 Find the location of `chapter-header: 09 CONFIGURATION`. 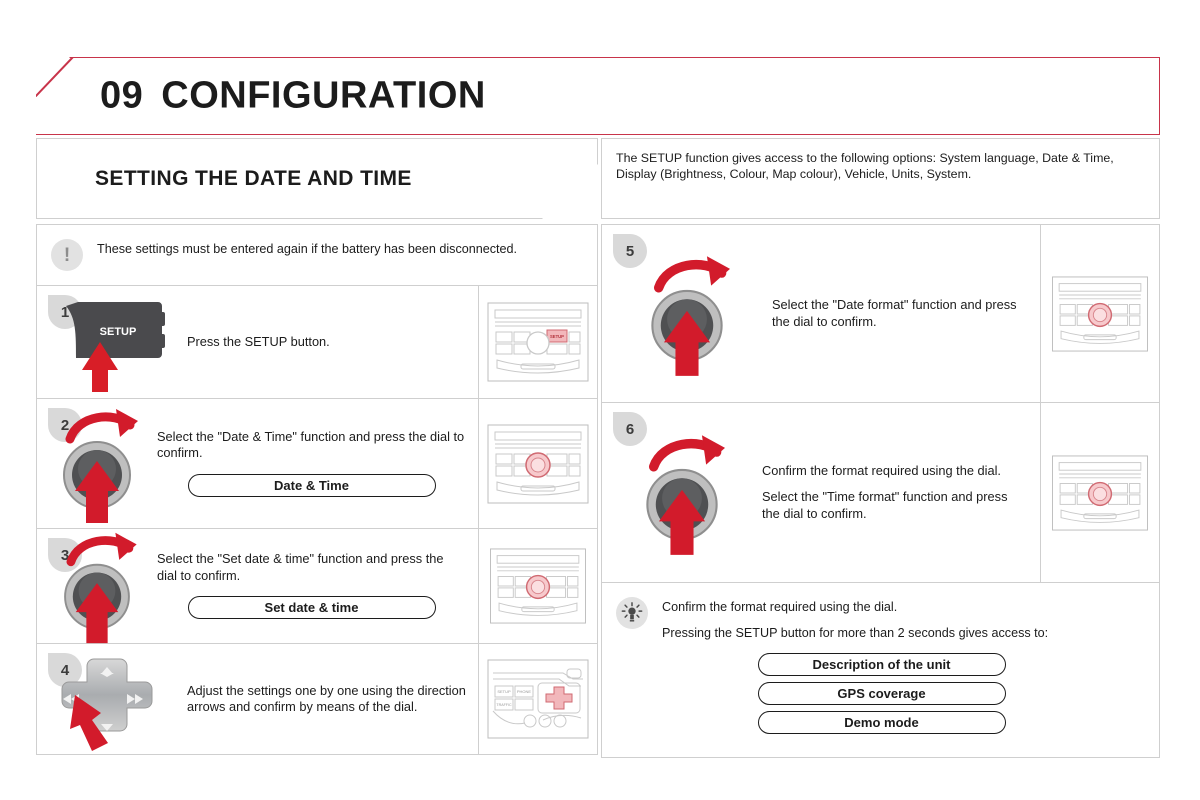

chapter-header: 09 CONFIGURATION is located at coordinates (598, 96).